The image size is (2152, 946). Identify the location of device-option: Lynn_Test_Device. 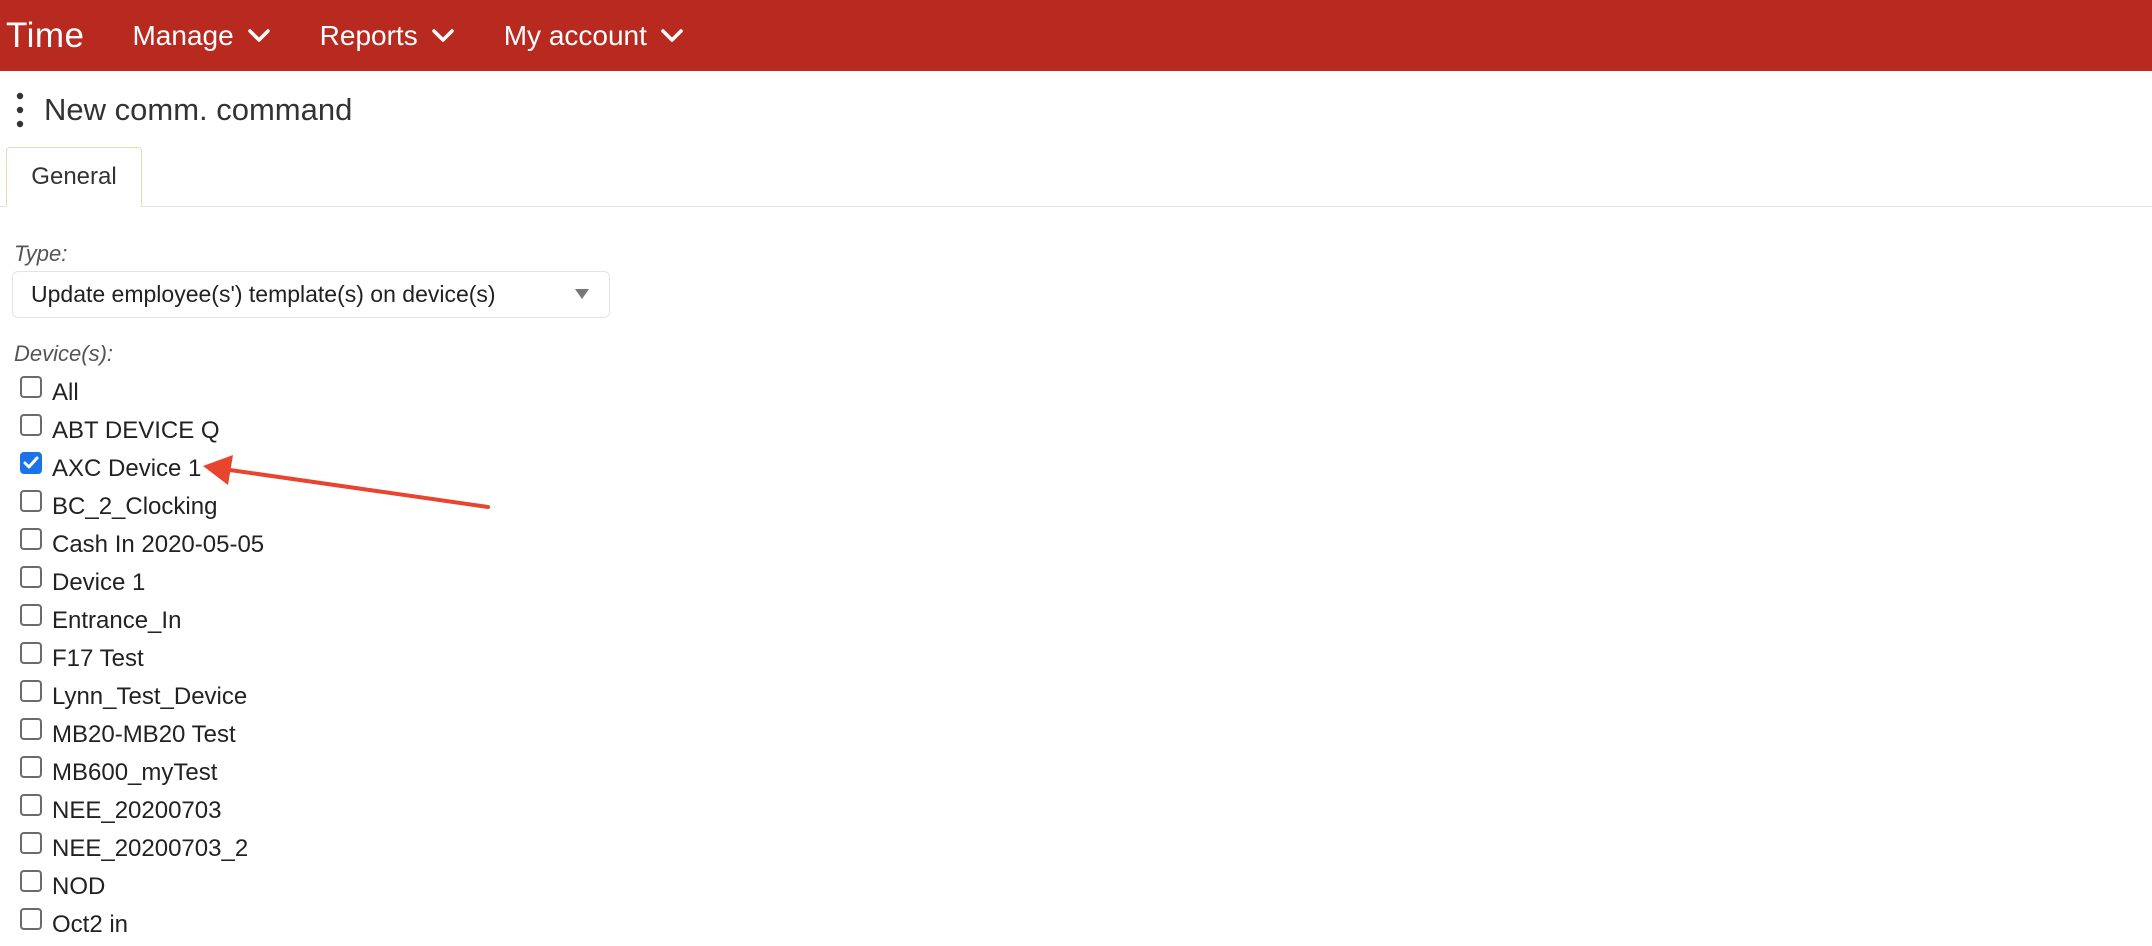
(142, 696).